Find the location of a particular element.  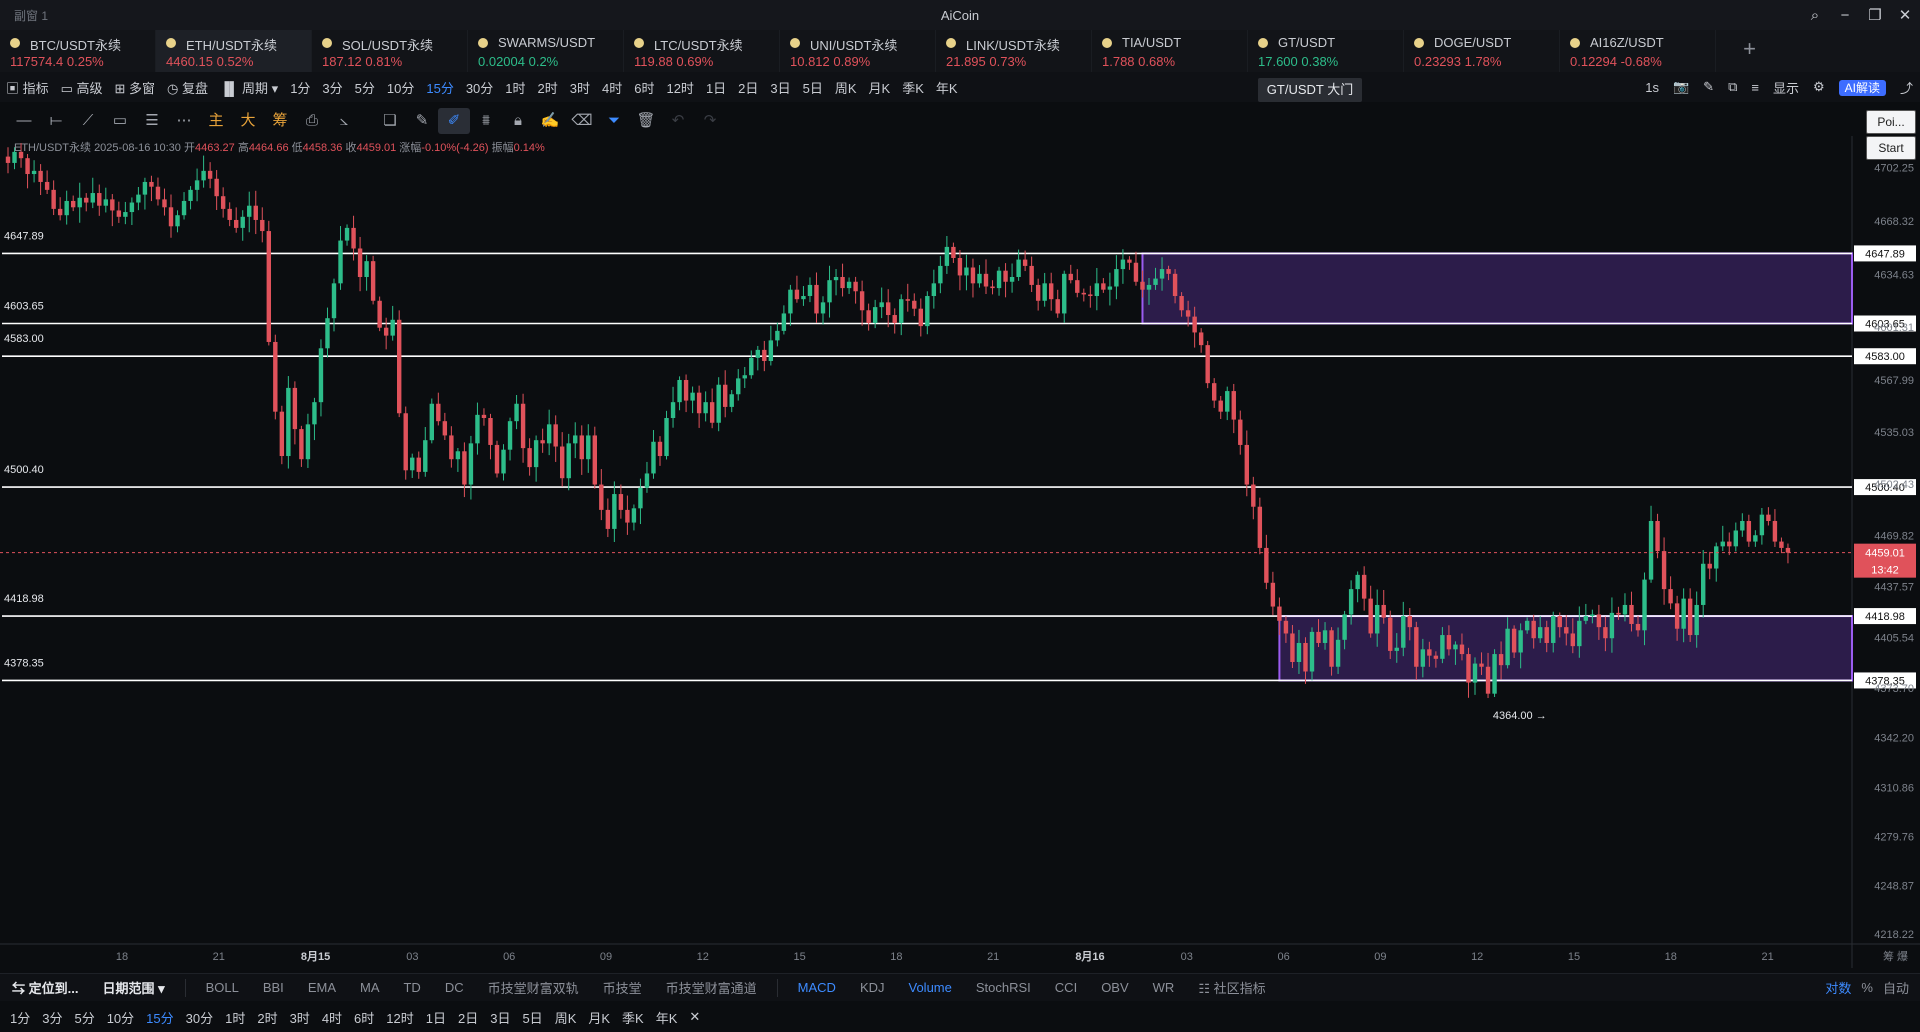

timeframe-周K: 周K is located at coordinates (846, 87).